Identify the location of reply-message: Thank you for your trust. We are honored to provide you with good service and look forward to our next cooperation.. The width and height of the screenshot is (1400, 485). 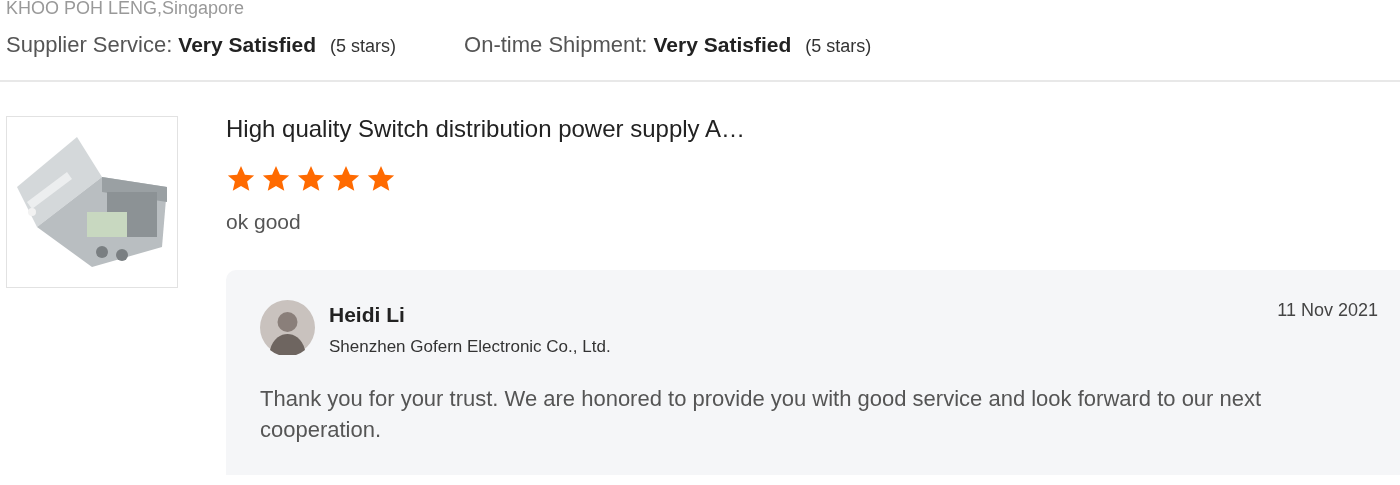
(761, 414).